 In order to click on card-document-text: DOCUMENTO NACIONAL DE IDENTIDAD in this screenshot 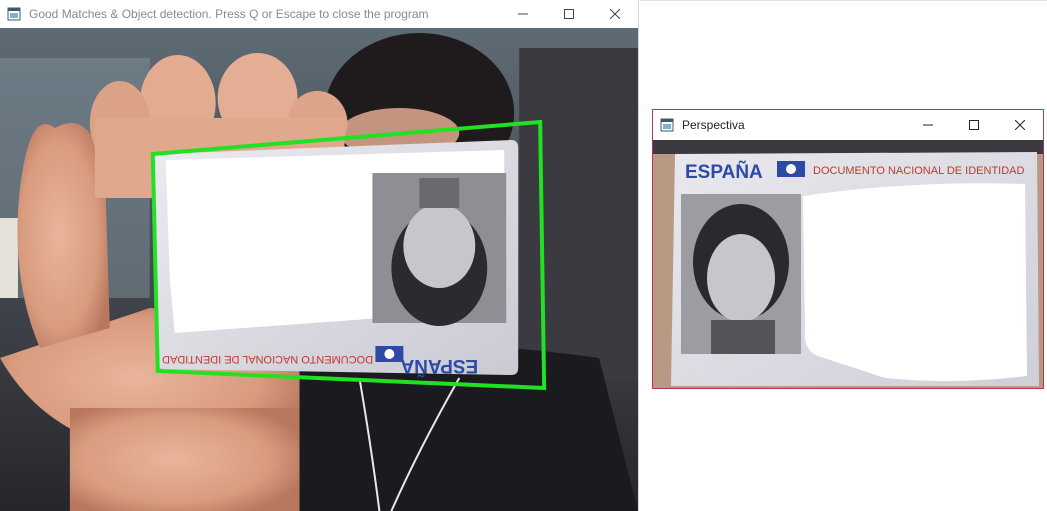, I will do `click(919, 171)`.